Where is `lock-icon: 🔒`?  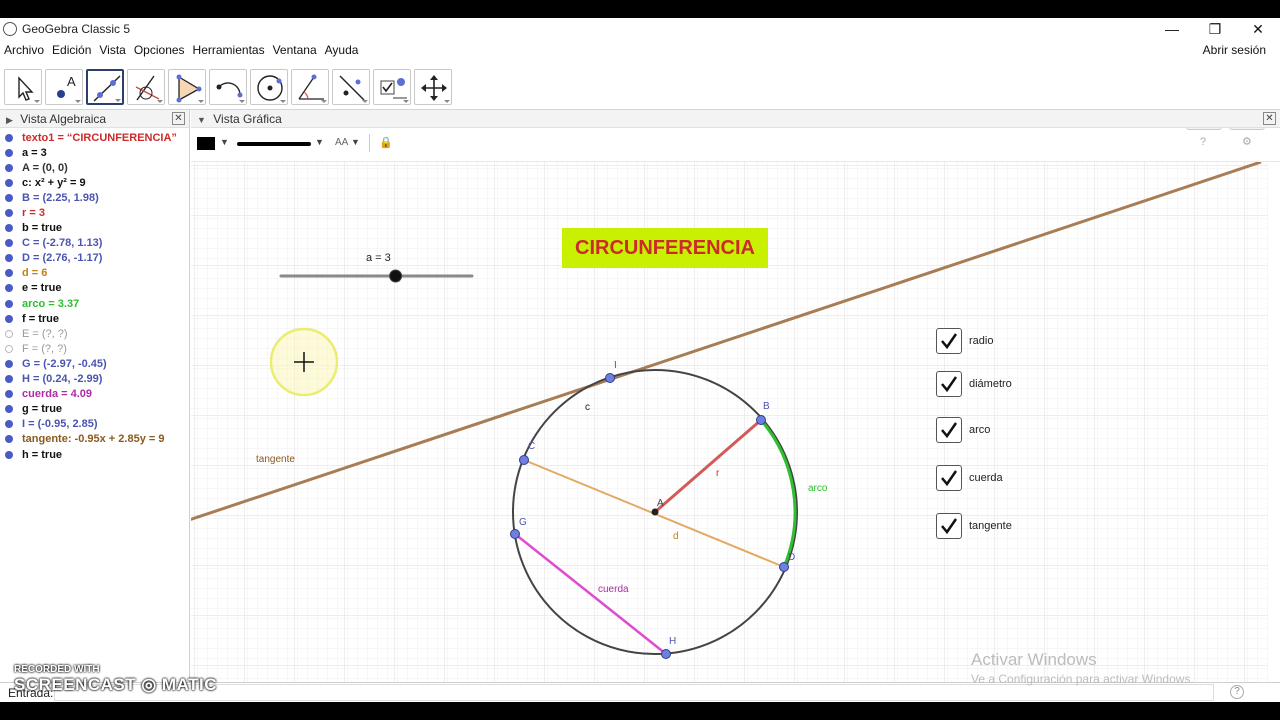 lock-icon: 🔒 is located at coordinates (386, 142).